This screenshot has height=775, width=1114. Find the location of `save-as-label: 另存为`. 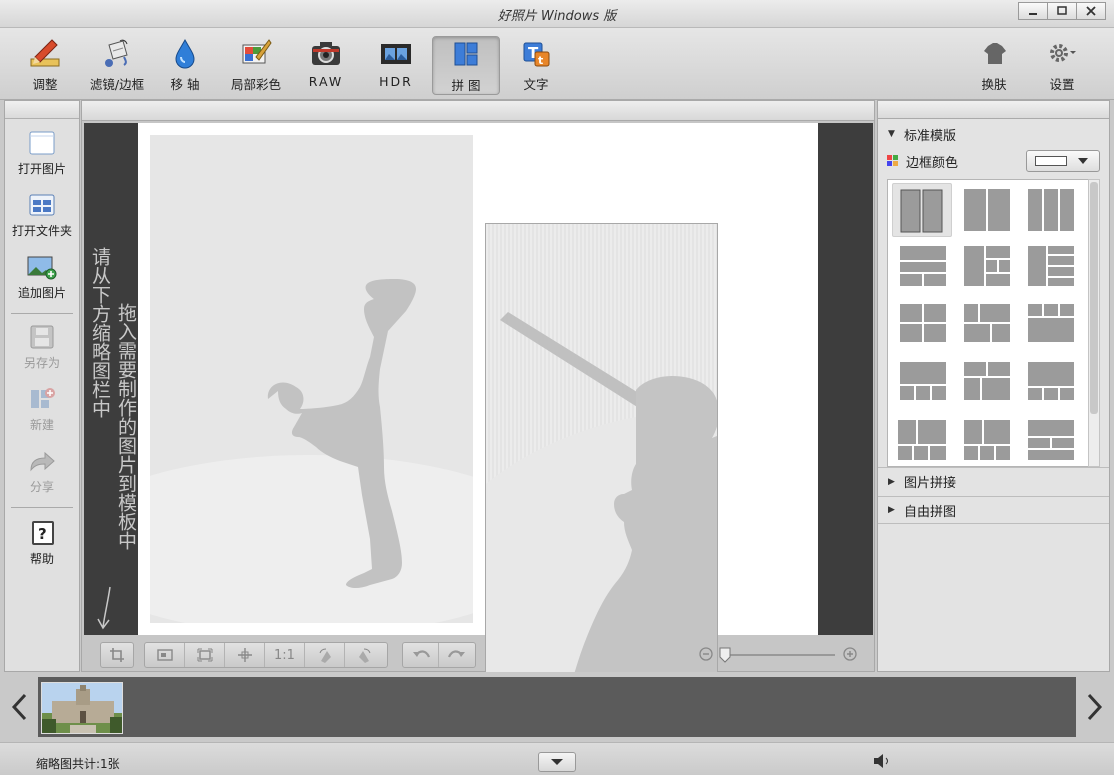

save-as-label: 另存为 is located at coordinates (41, 363).